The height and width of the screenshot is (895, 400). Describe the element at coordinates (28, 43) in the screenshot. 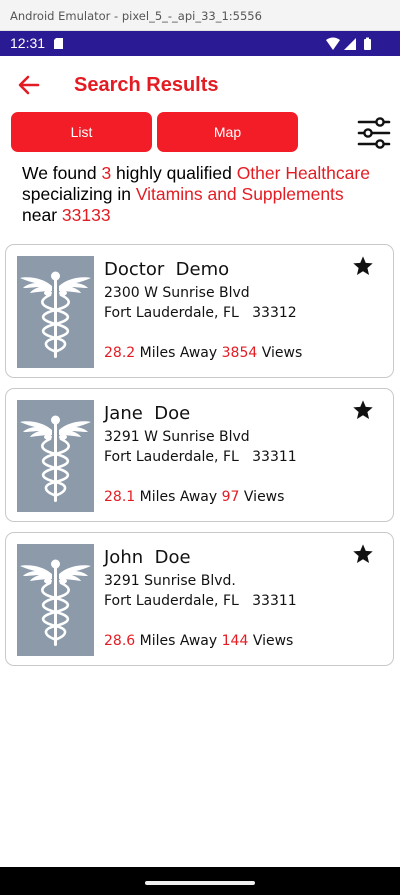

I see `status-time: 12:31` at that location.